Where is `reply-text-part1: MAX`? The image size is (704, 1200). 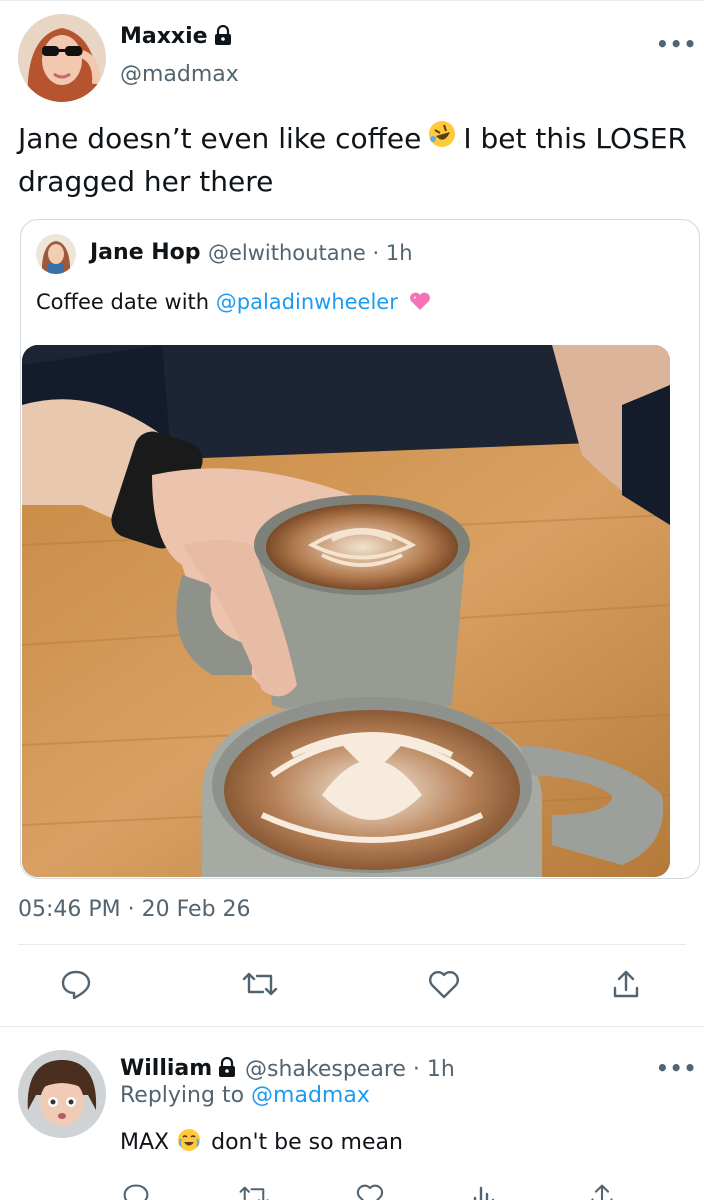 reply-text-part1: MAX is located at coordinates (145, 1142).